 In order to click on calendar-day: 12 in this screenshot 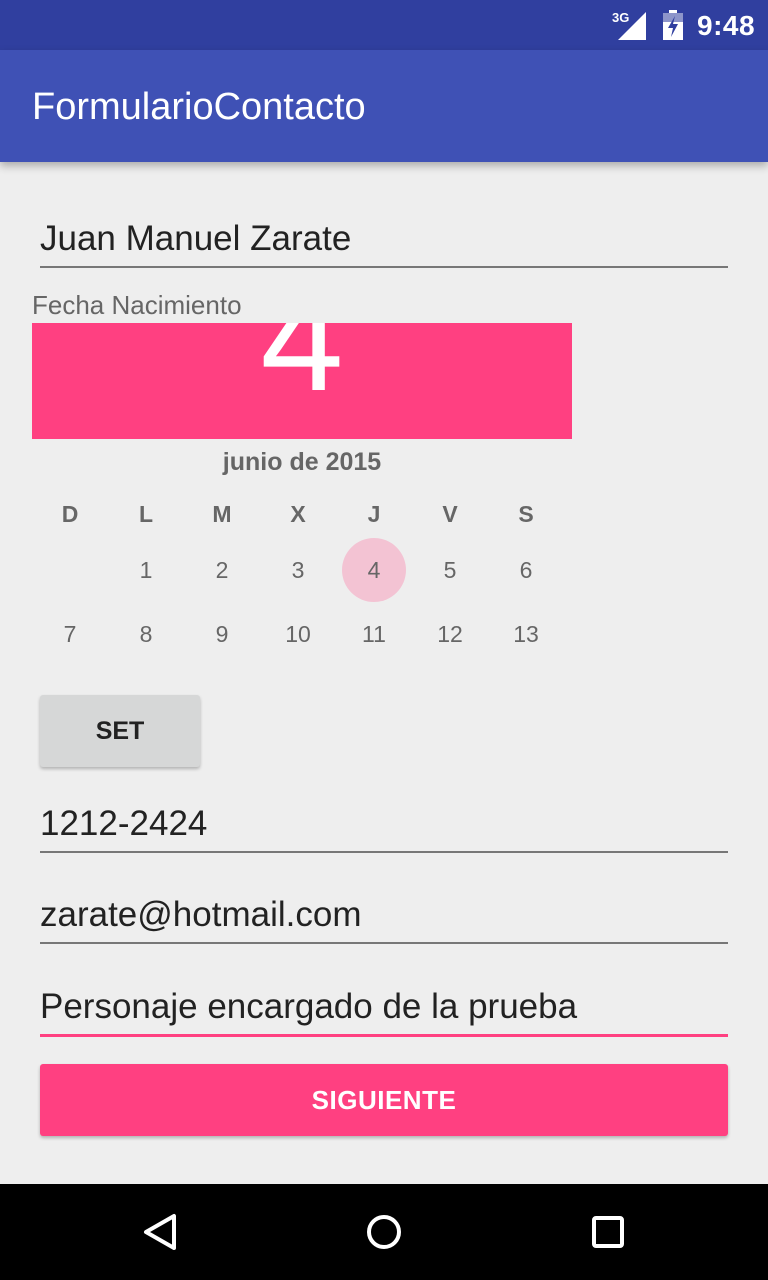, I will do `click(450, 634)`.